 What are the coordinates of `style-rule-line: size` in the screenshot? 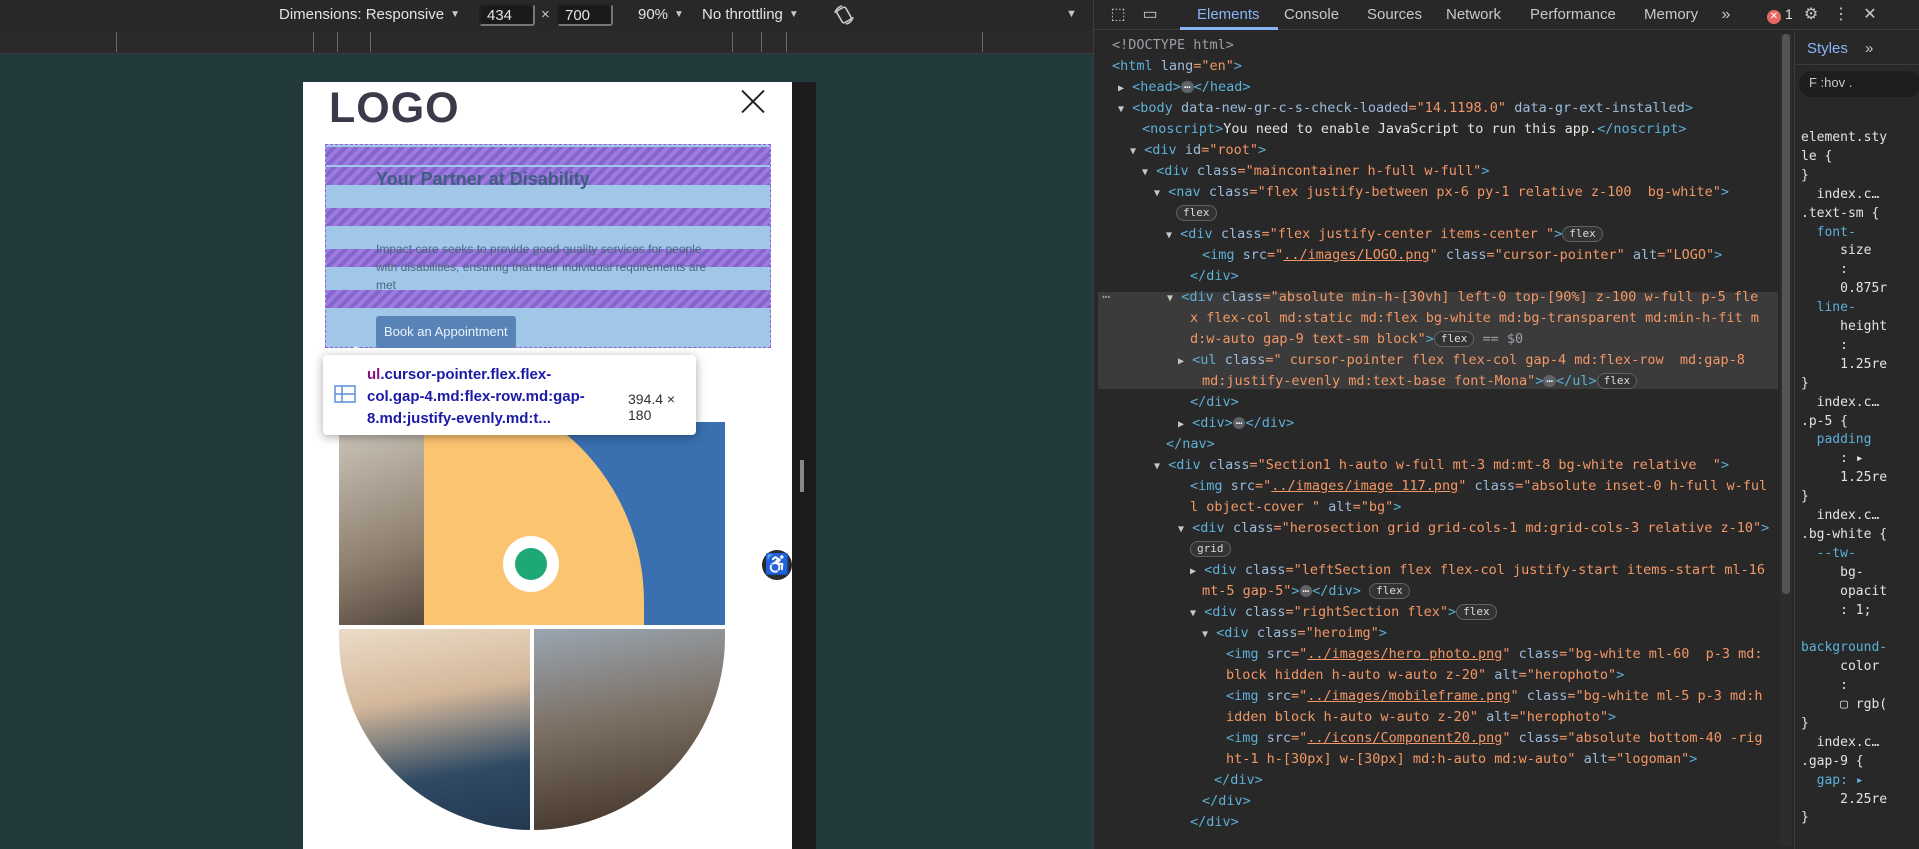 It's located at (1836, 251).